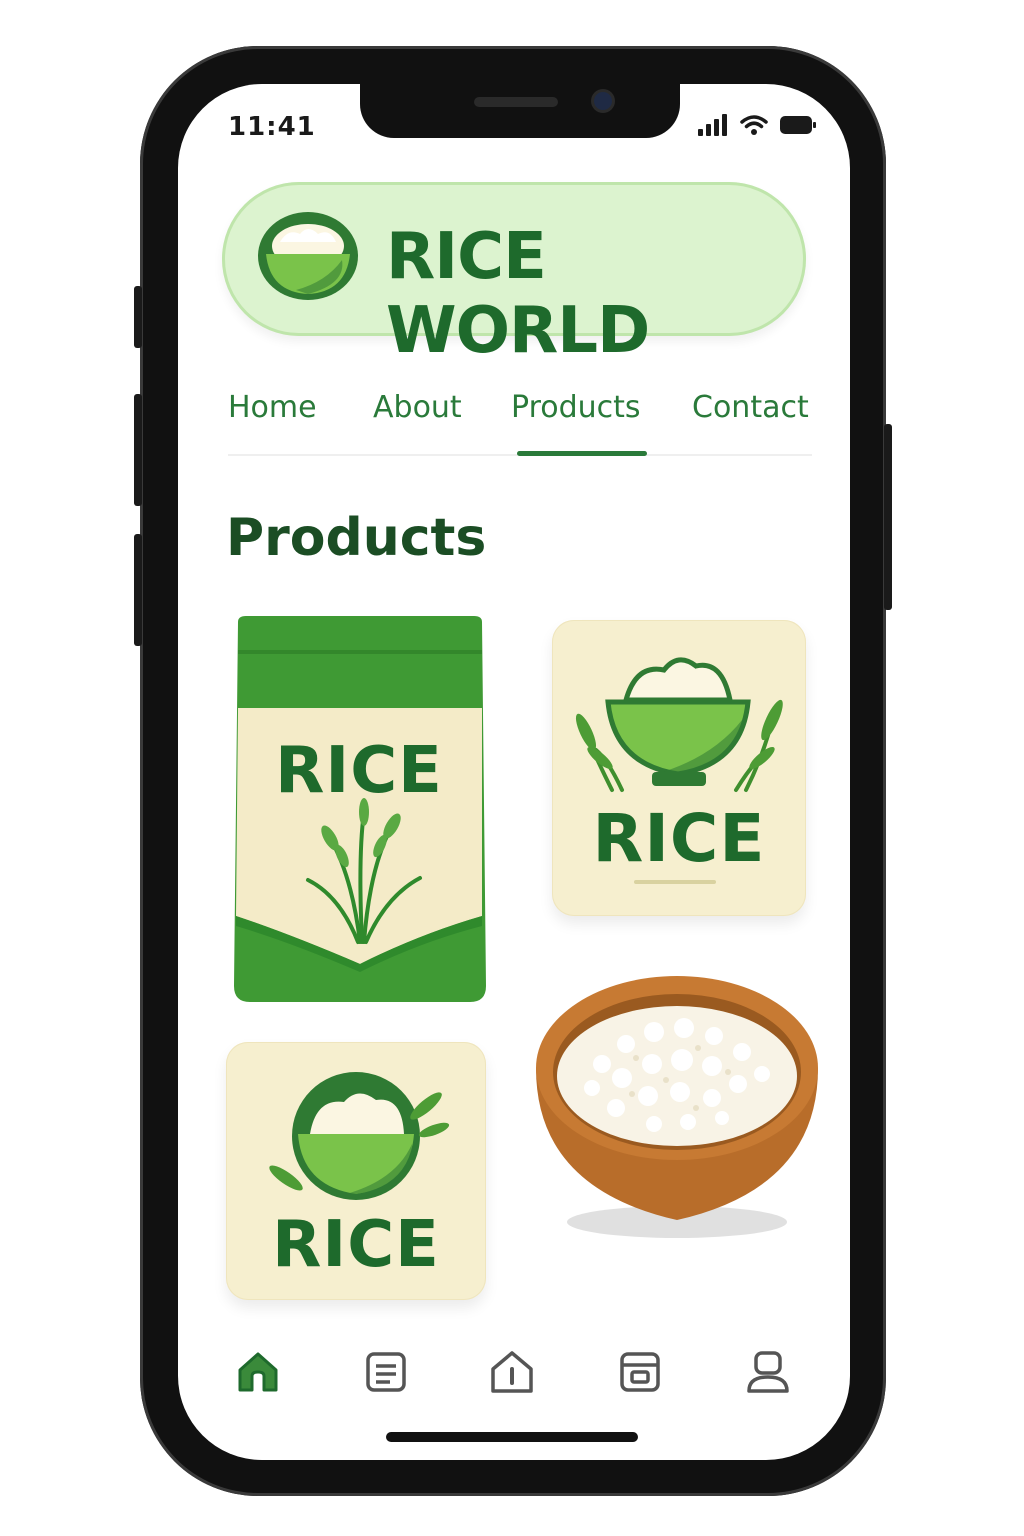  I want to click on bottom-tab-bar, so click(514, 1377).